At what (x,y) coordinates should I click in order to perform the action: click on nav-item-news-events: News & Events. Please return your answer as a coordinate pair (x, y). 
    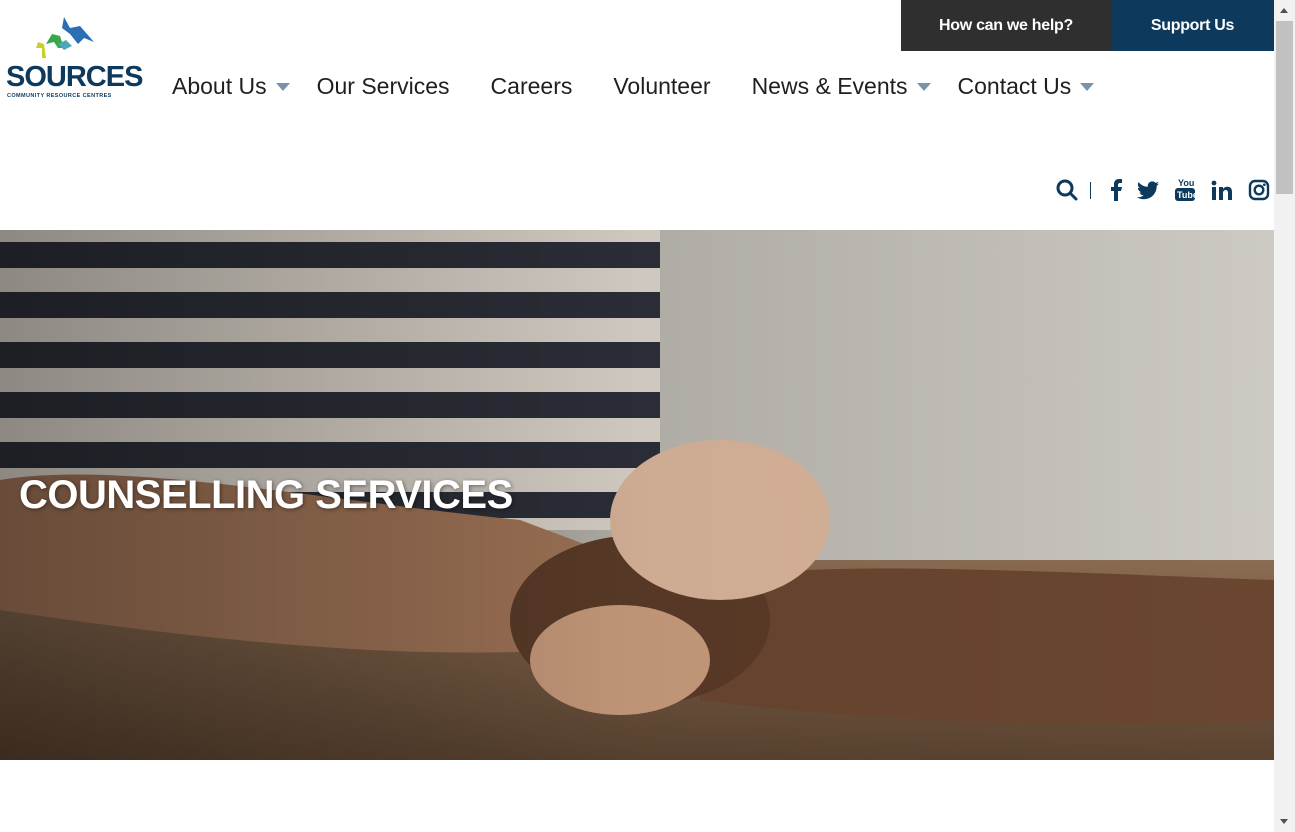
    Looking at the image, I should click on (841, 86).